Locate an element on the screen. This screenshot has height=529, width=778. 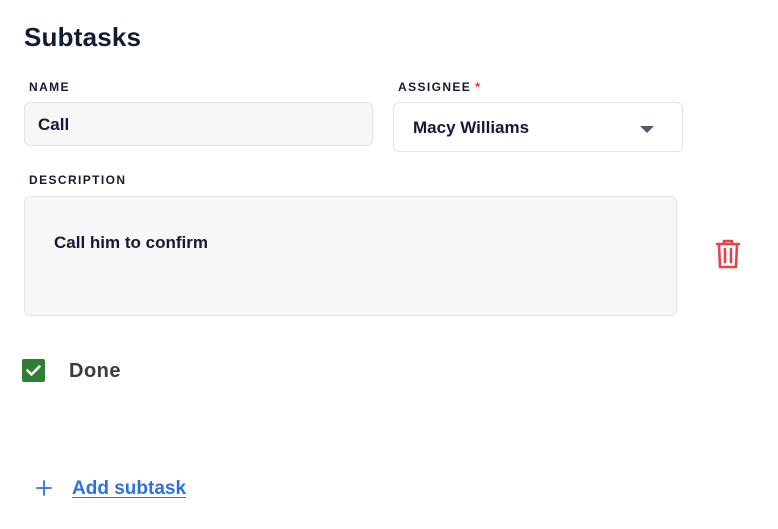
plus-icon is located at coordinates (44, 488).